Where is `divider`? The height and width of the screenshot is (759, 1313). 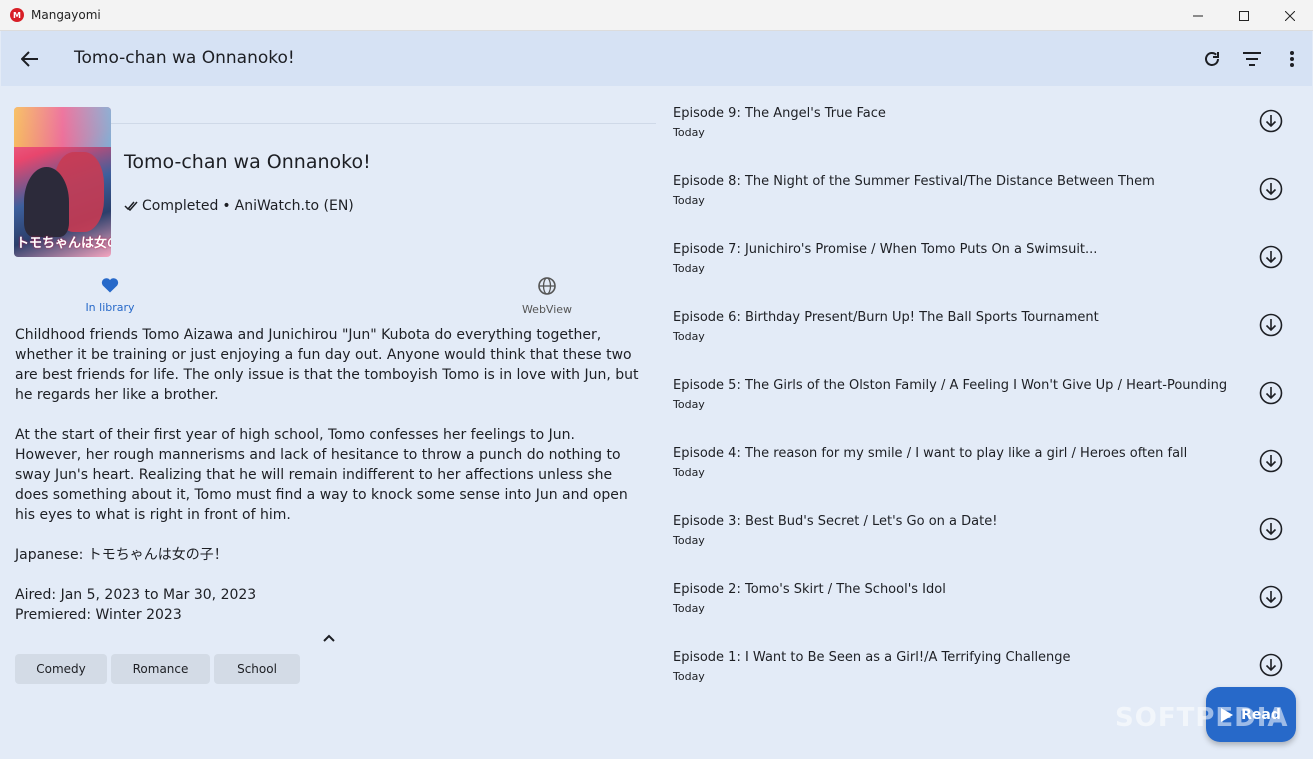
divider is located at coordinates (383, 123).